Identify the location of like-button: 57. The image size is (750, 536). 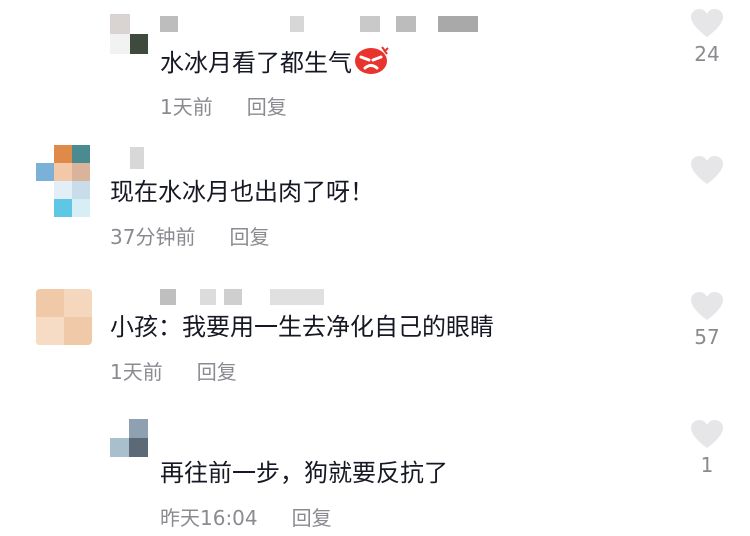
(707, 320).